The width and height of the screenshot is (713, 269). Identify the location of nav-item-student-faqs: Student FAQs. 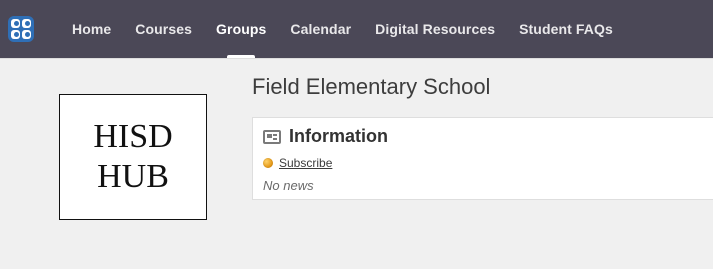
(566, 29).